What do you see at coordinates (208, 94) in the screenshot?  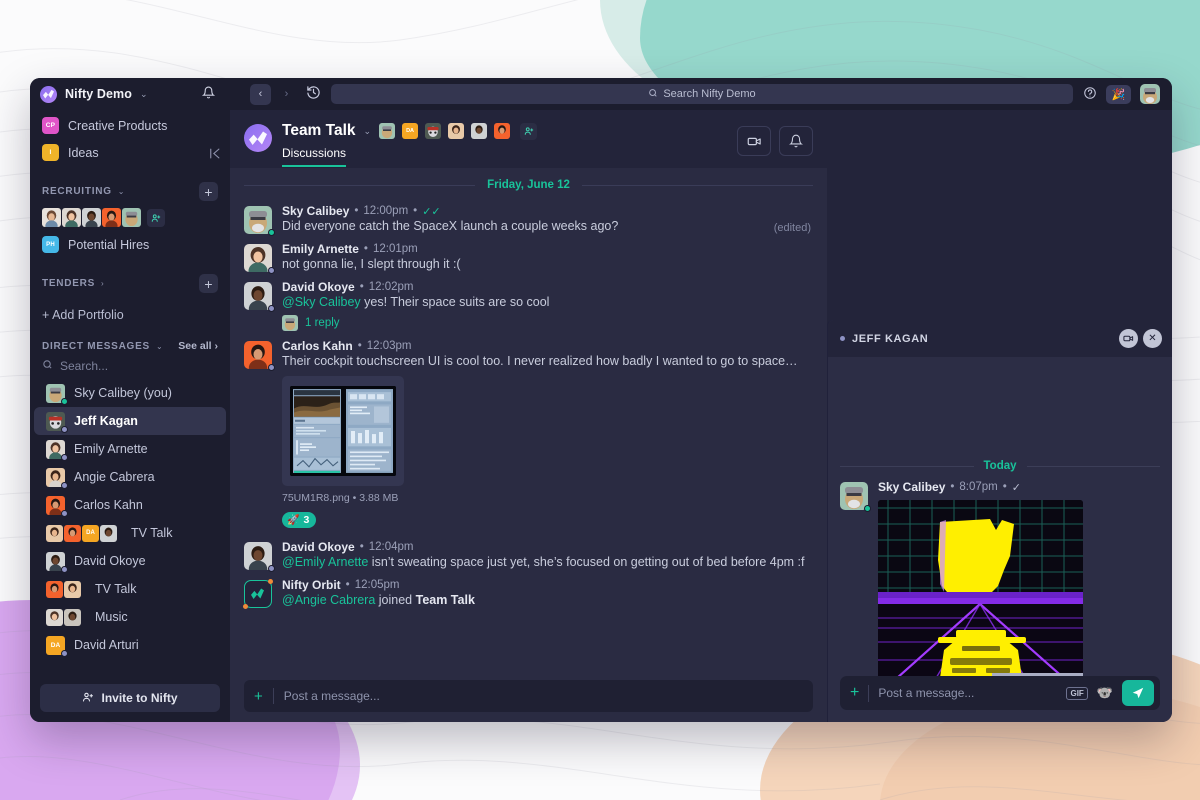 I see `notifications-bell-icon` at bounding box center [208, 94].